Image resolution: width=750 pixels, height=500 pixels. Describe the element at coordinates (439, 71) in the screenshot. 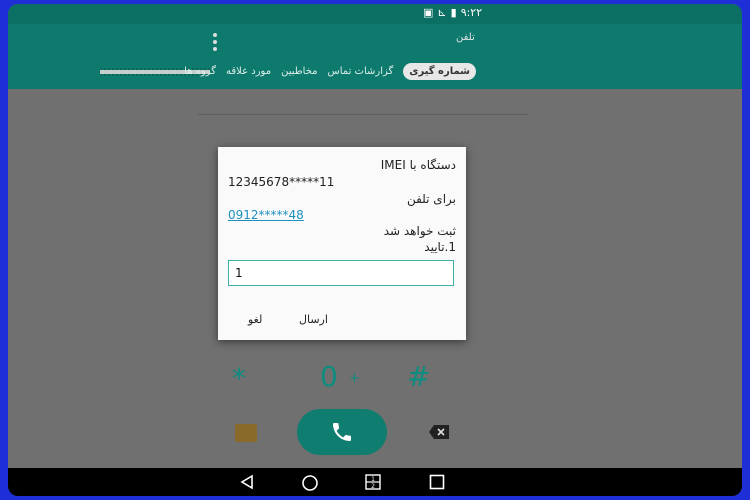

I see `tab-dialer: شماره گیری` at that location.